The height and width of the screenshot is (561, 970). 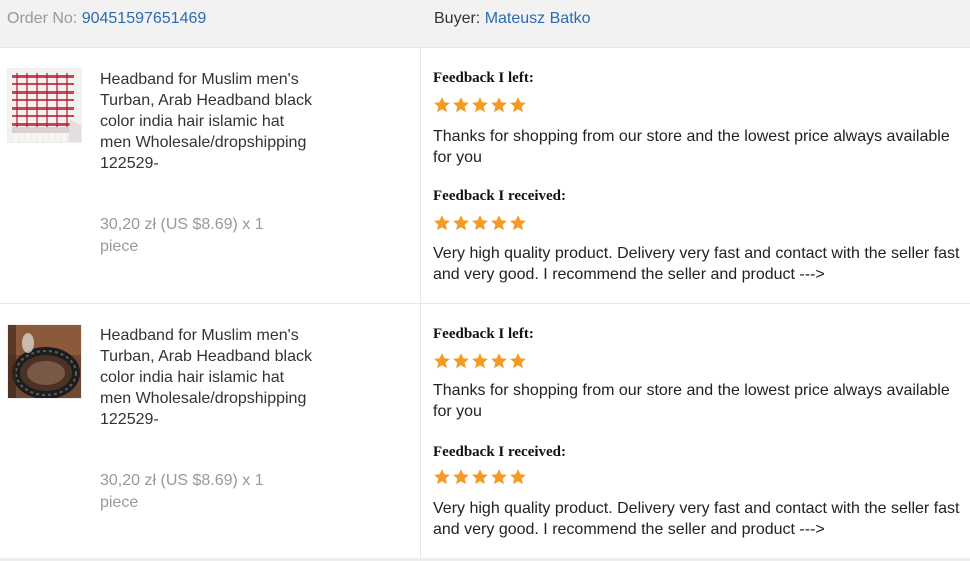 I want to click on buyer-name-link: Mateusz Batko, so click(x=538, y=18).